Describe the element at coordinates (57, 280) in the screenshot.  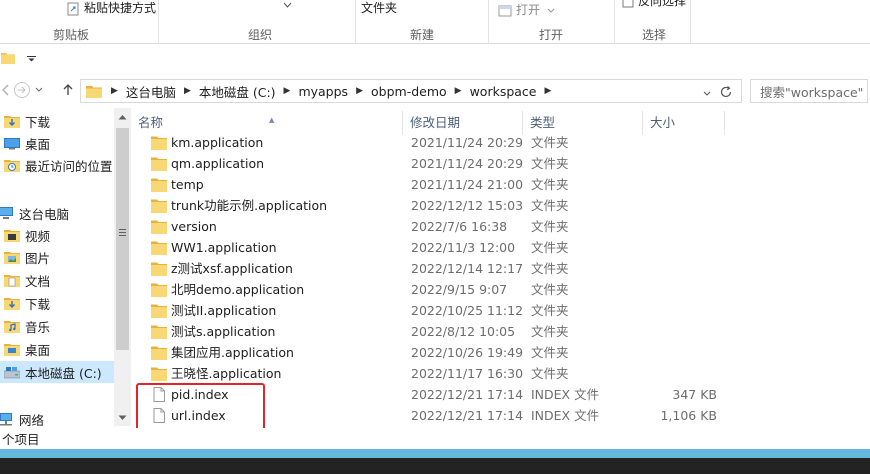
I see `nav-item-documents: 文档` at that location.